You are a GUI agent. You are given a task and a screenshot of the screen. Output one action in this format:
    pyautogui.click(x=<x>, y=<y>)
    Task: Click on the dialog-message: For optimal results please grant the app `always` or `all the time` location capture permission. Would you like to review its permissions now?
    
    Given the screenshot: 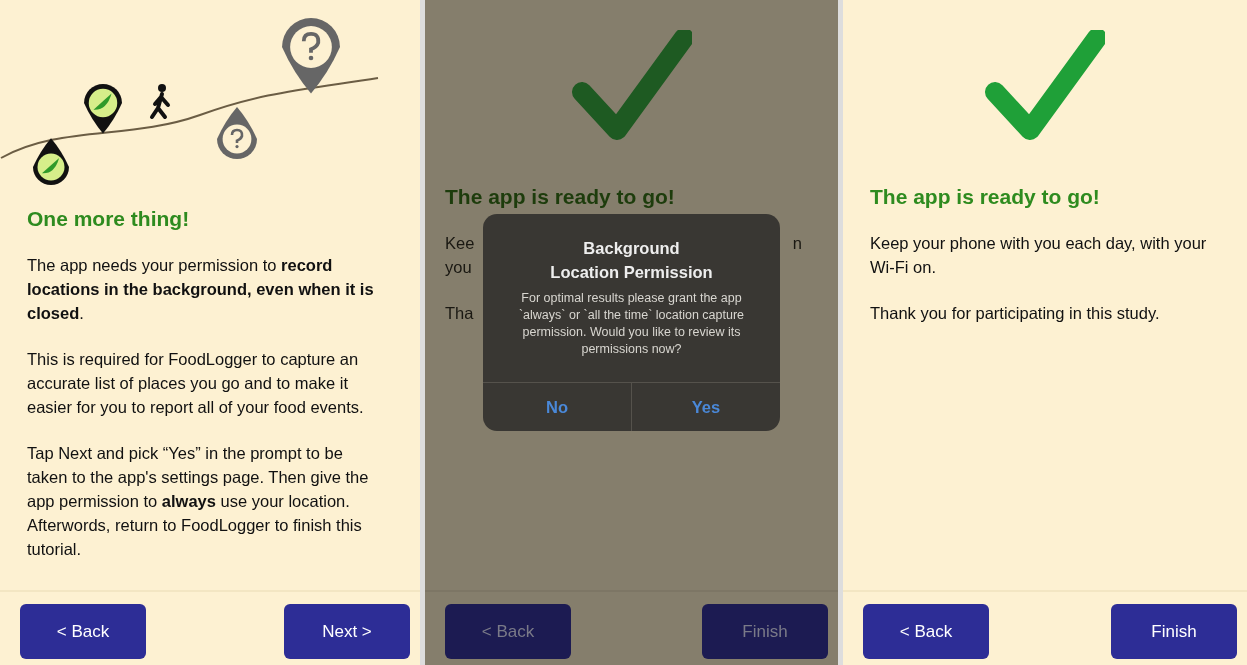 What is the action you would take?
    pyautogui.click(x=631, y=324)
    